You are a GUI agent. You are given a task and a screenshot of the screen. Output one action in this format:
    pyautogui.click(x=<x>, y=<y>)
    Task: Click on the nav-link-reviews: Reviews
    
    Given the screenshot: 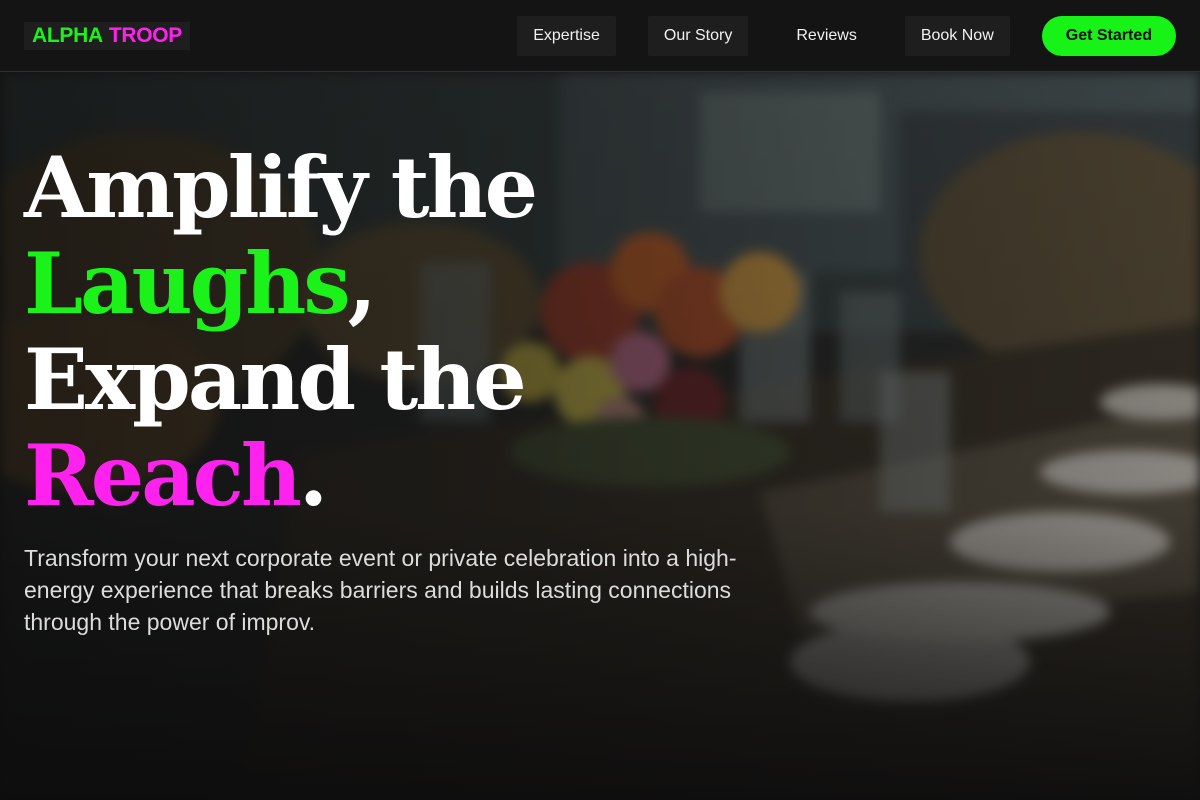 What is the action you would take?
    pyautogui.click(x=826, y=36)
    